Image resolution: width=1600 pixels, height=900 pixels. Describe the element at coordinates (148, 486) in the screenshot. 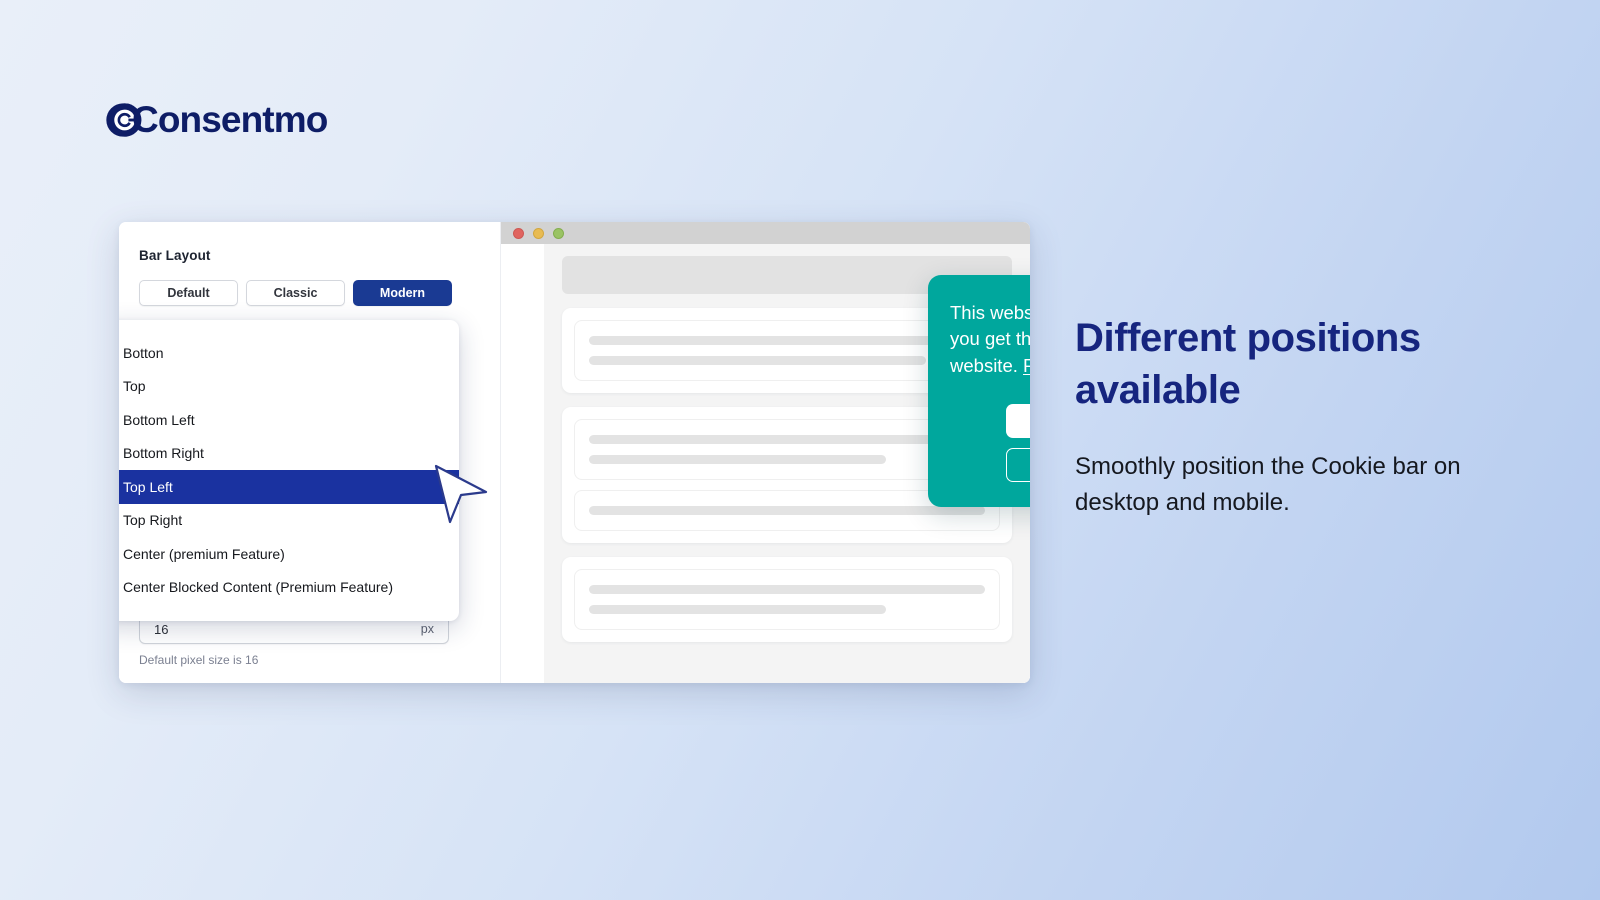

I see `dropdown-item-label: Top Left` at that location.